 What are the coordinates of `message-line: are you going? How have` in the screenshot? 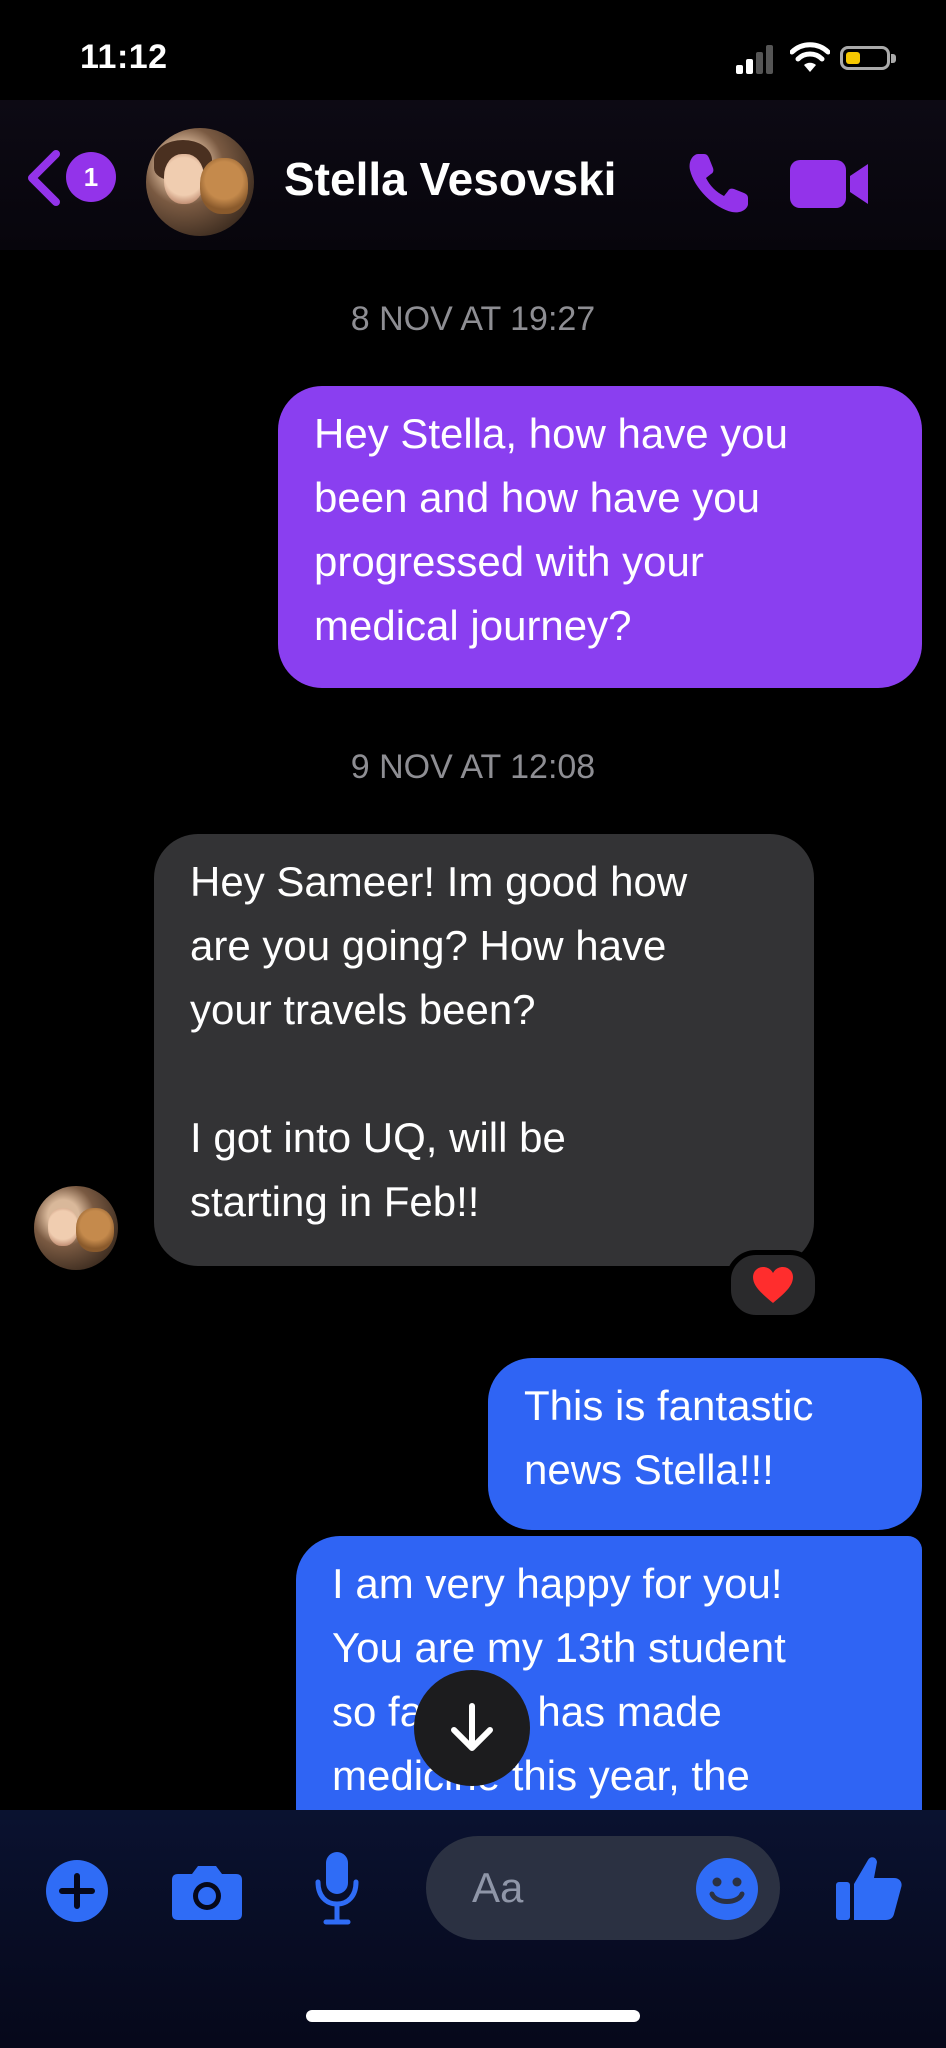 It's located at (428, 945).